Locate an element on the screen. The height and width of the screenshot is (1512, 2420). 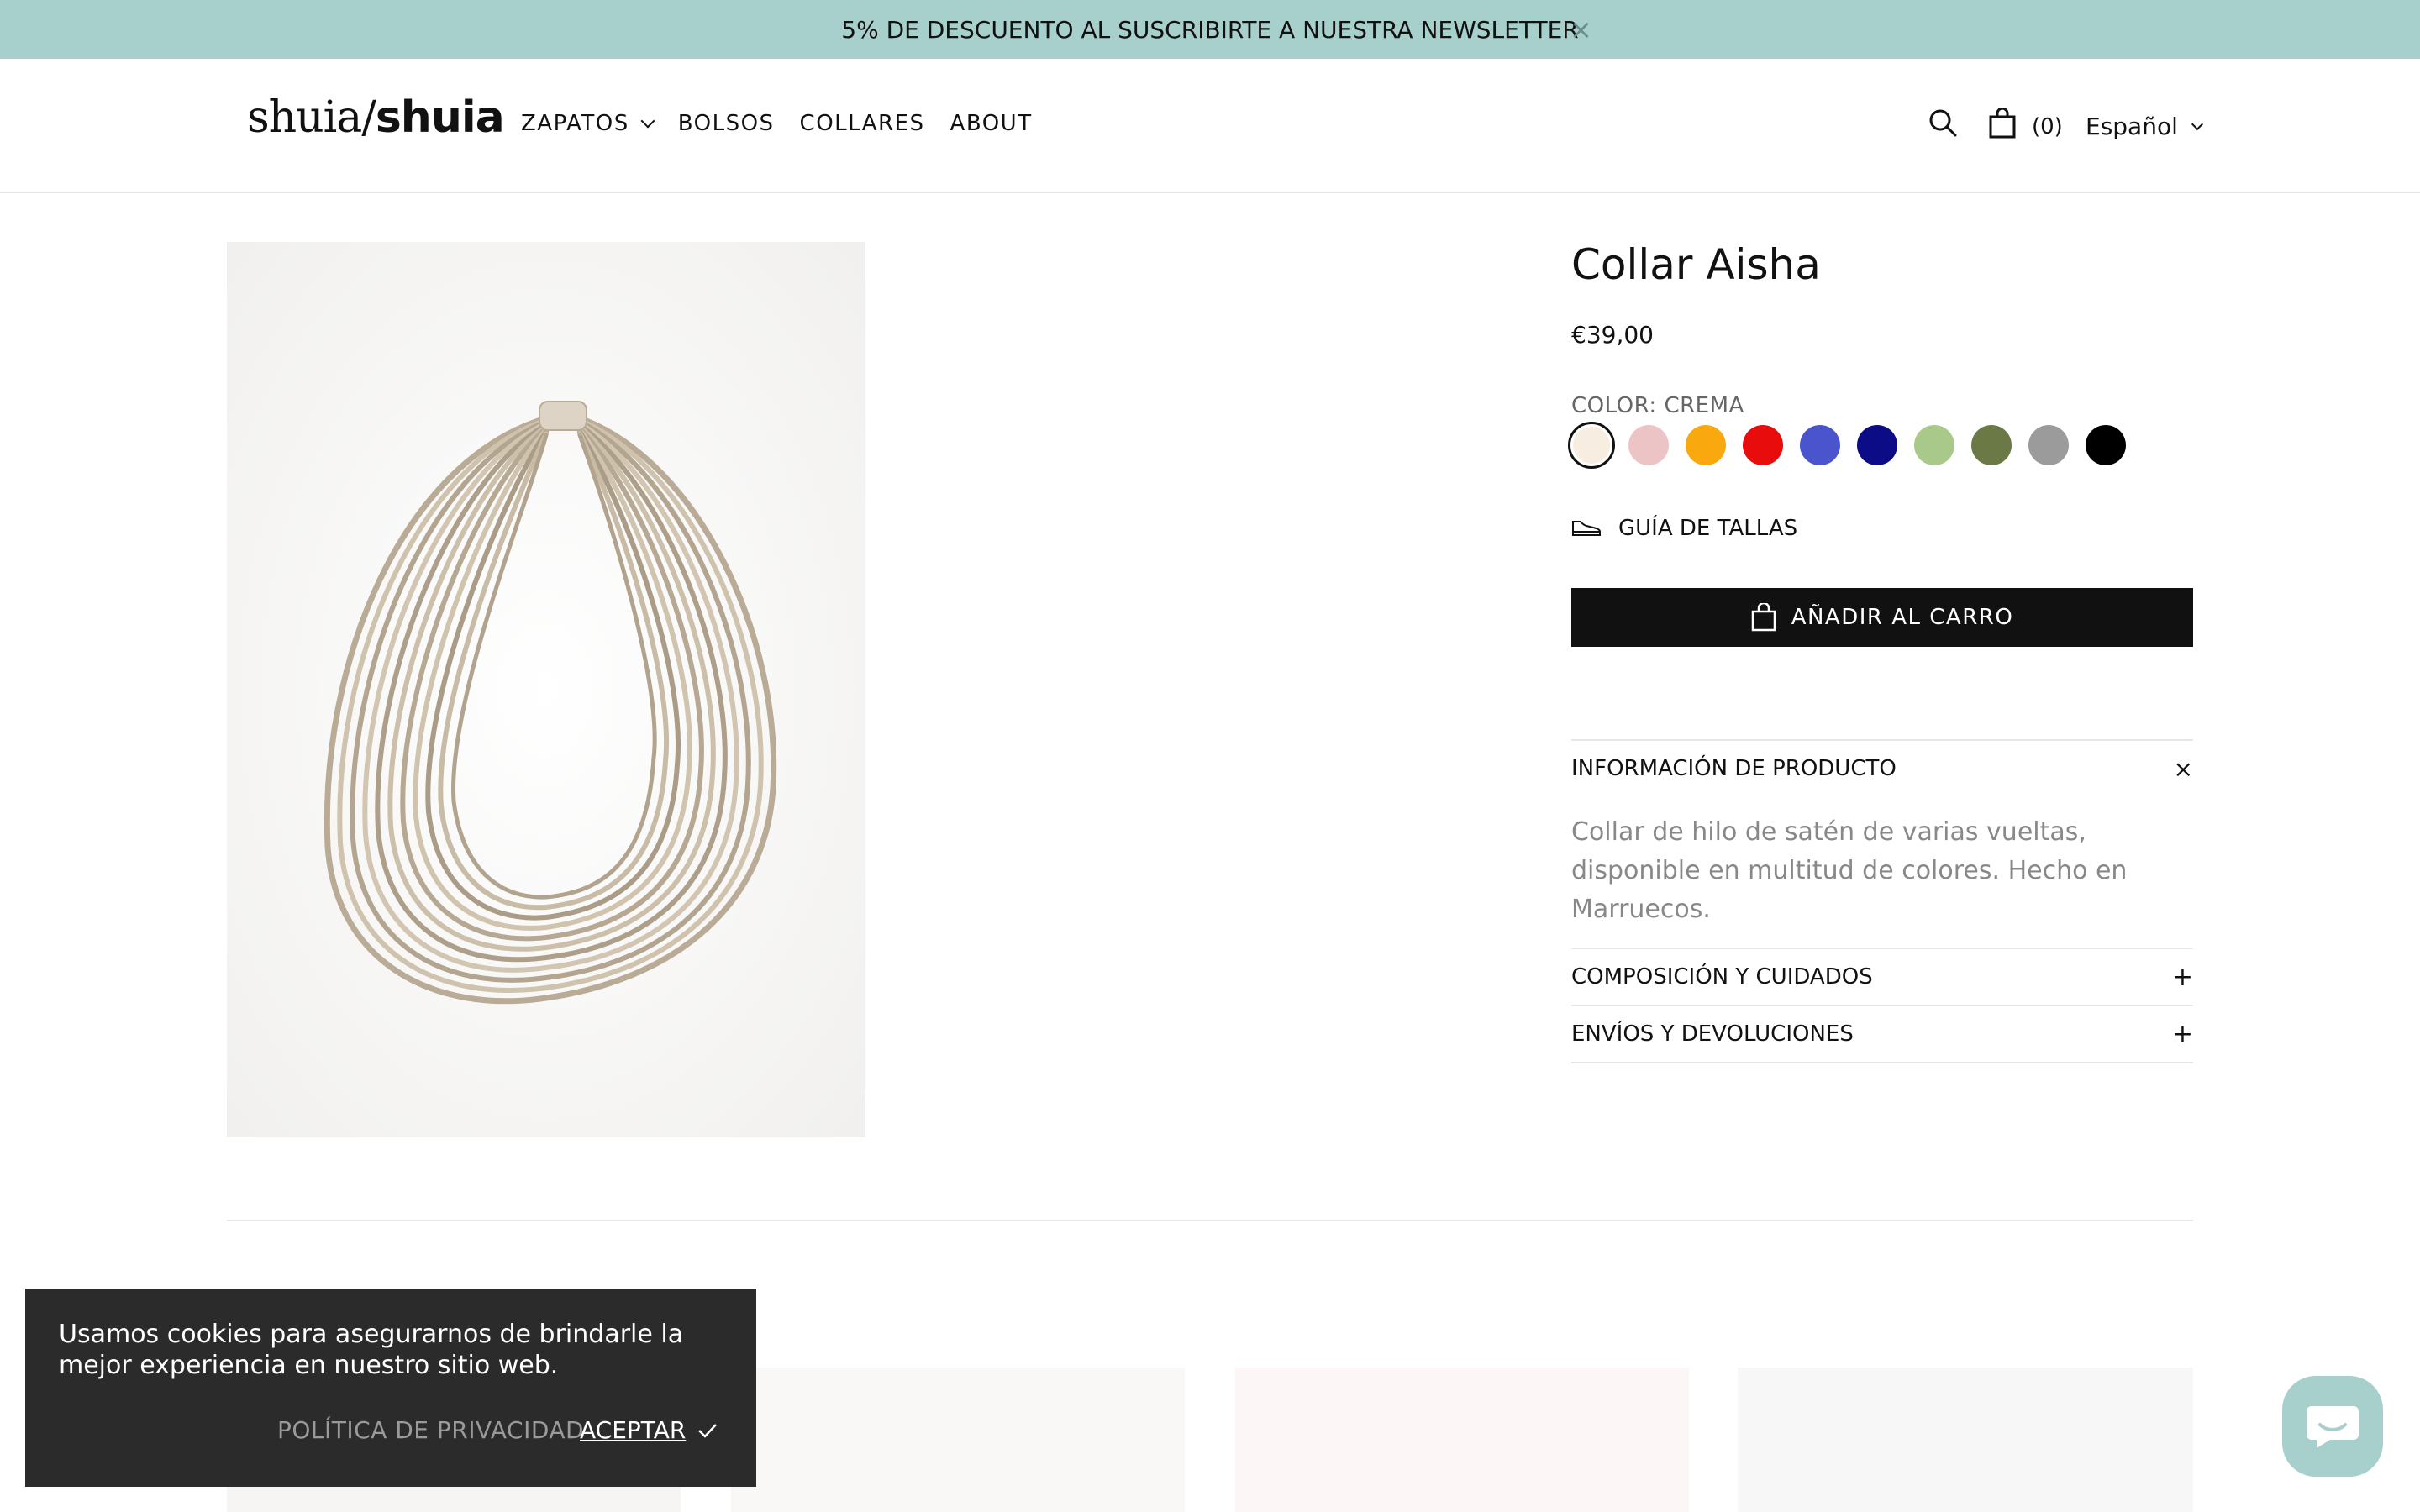
logo: shuia/shuia is located at coordinates (376, 117).